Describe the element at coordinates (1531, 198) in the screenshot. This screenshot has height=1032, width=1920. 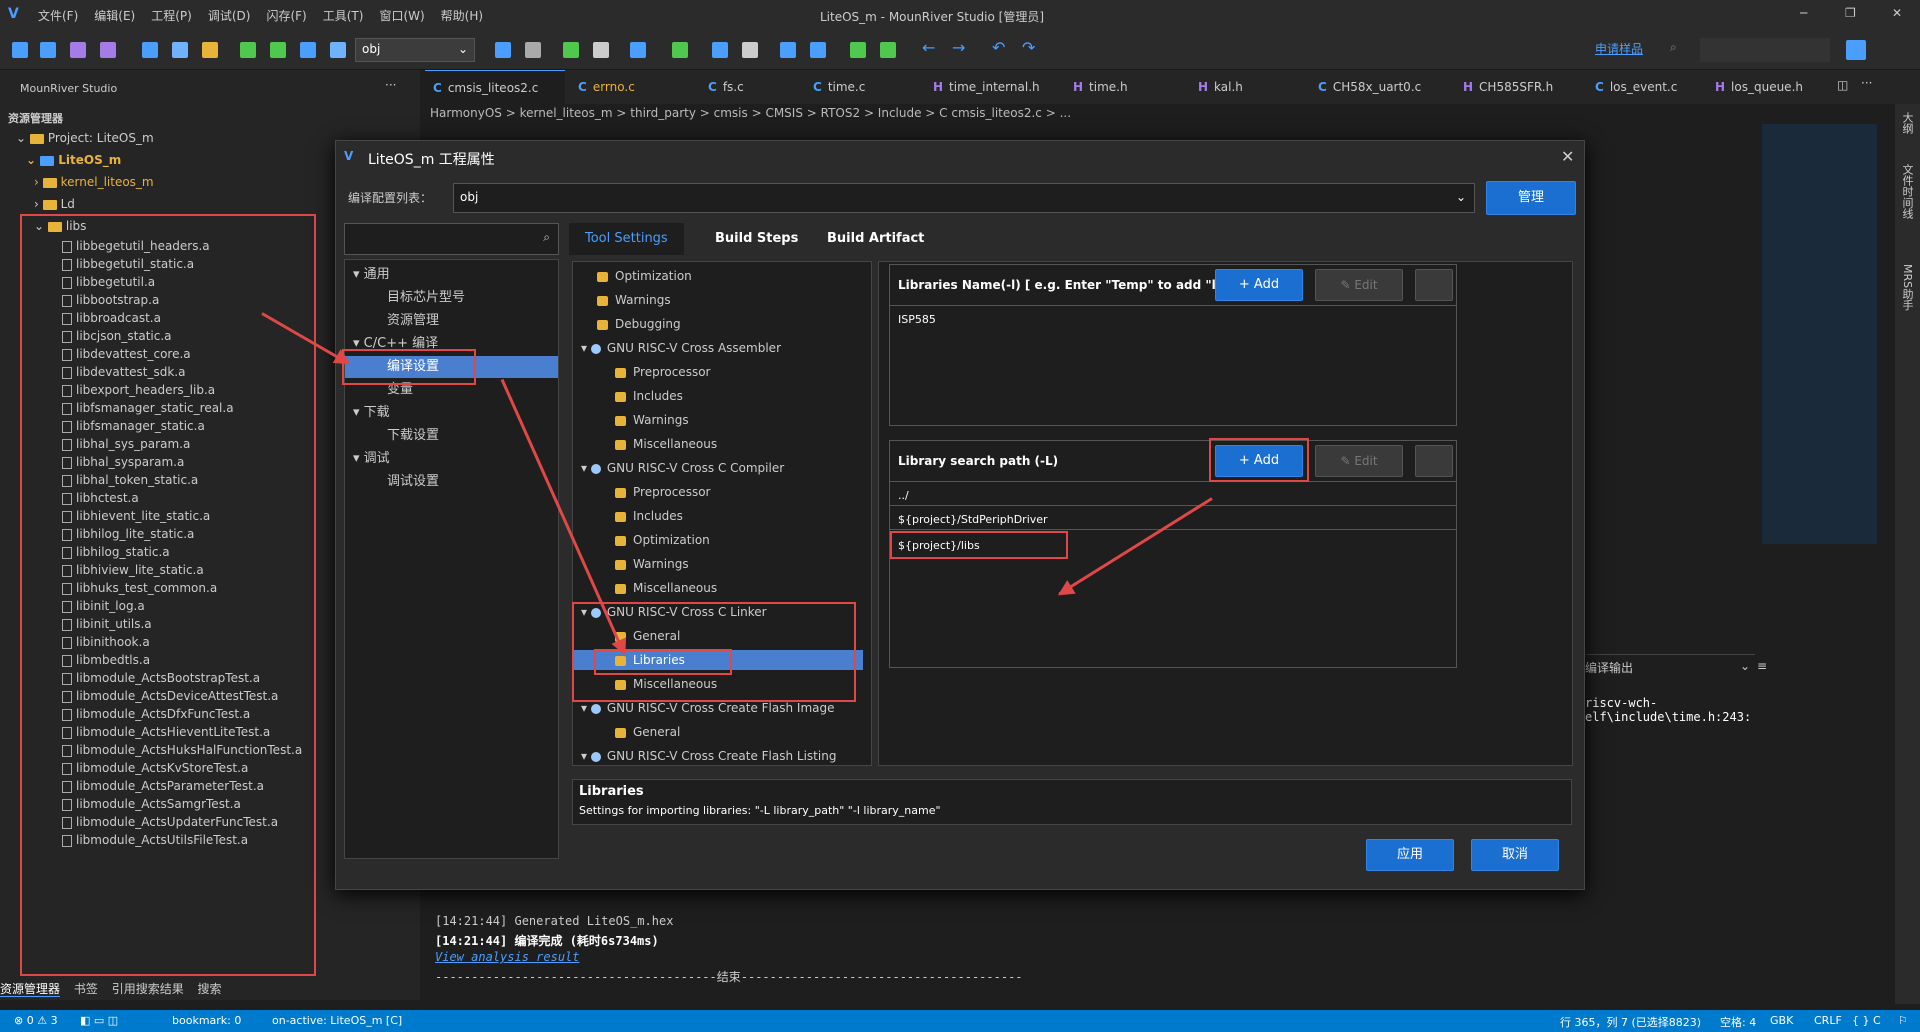
I see `manage-button: 管理` at that location.